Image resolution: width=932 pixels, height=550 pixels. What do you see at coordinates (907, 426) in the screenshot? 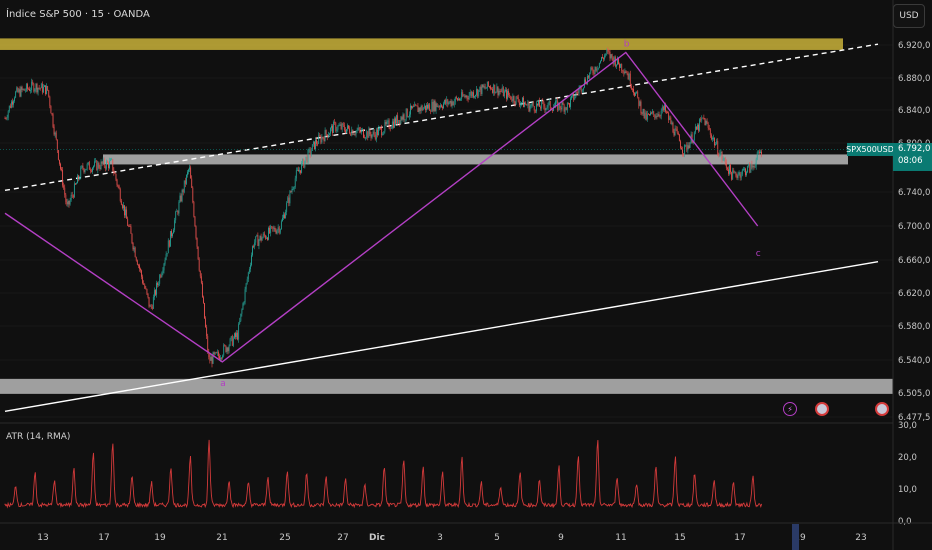
I see `atr-tick-label: 30,0` at bounding box center [907, 426].